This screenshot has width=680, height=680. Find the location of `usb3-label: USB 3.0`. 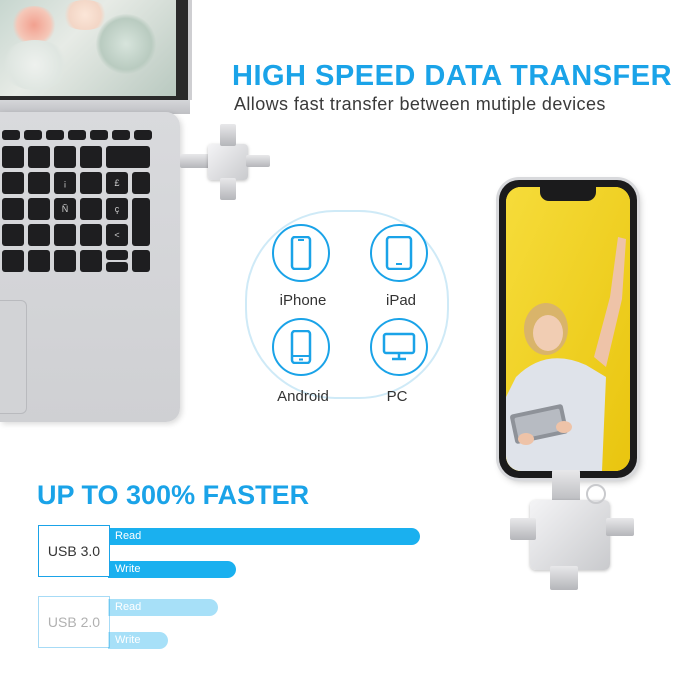

usb3-label: USB 3.0 is located at coordinates (74, 551).